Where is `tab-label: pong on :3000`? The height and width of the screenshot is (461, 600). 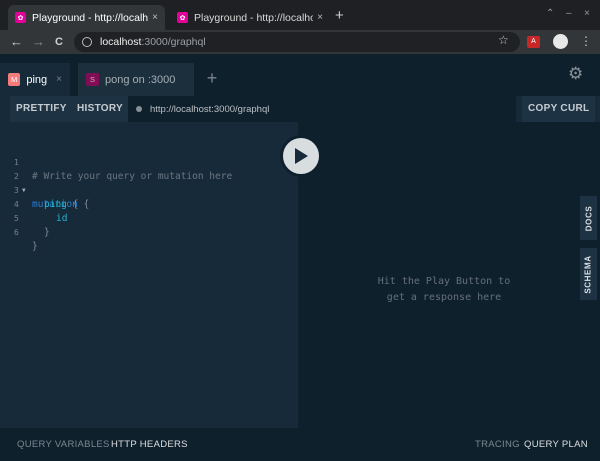
tab-label: pong on :3000 is located at coordinates (140, 79).